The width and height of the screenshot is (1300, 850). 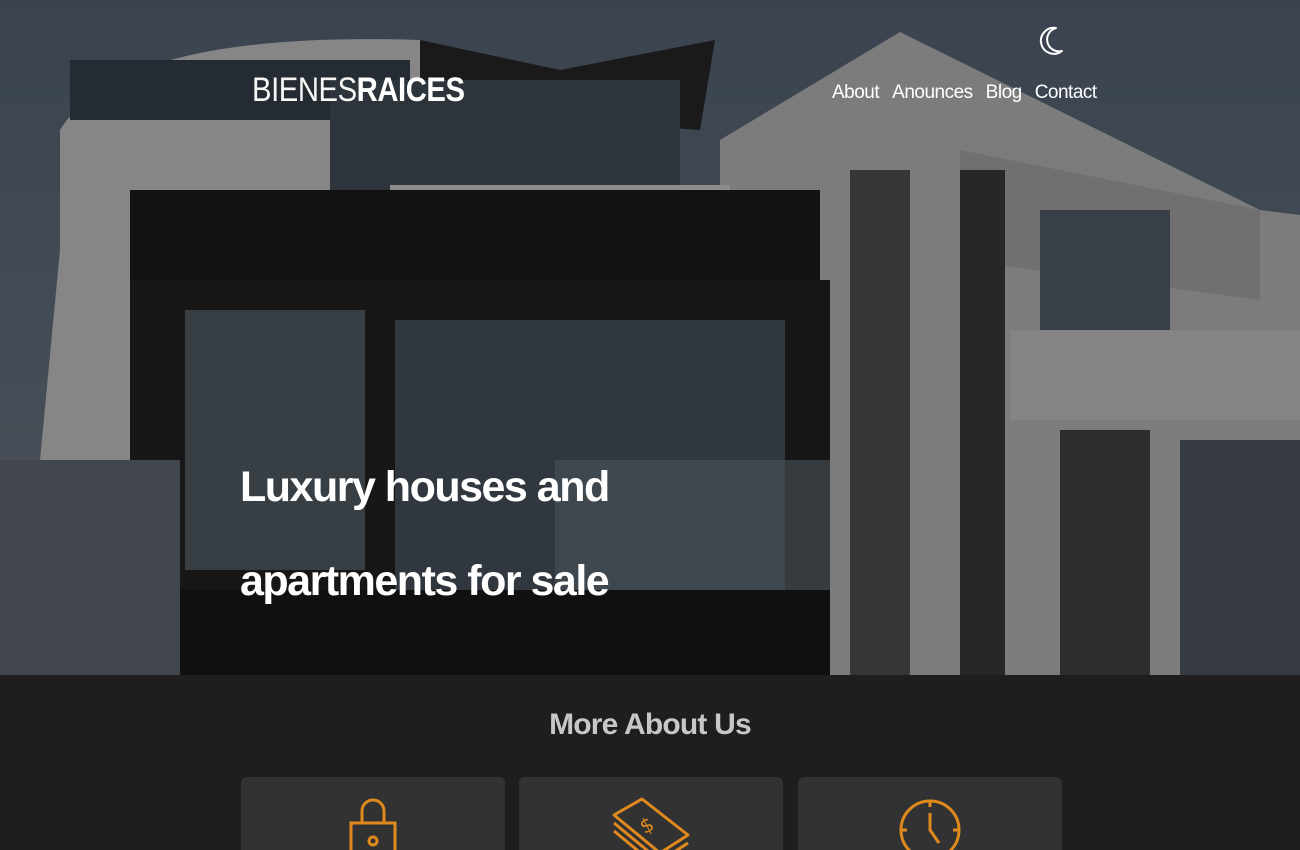 I want to click on moon-icon, so click(x=1051, y=40).